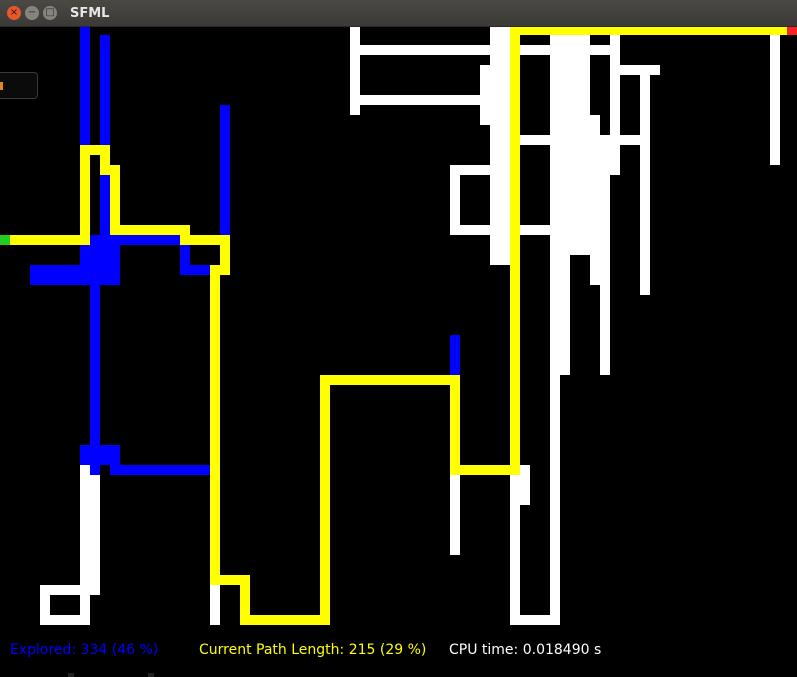 The height and width of the screenshot is (677, 797). What do you see at coordinates (32, 13) in the screenshot?
I see `minimize-icon: −` at bounding box center [32, 13].